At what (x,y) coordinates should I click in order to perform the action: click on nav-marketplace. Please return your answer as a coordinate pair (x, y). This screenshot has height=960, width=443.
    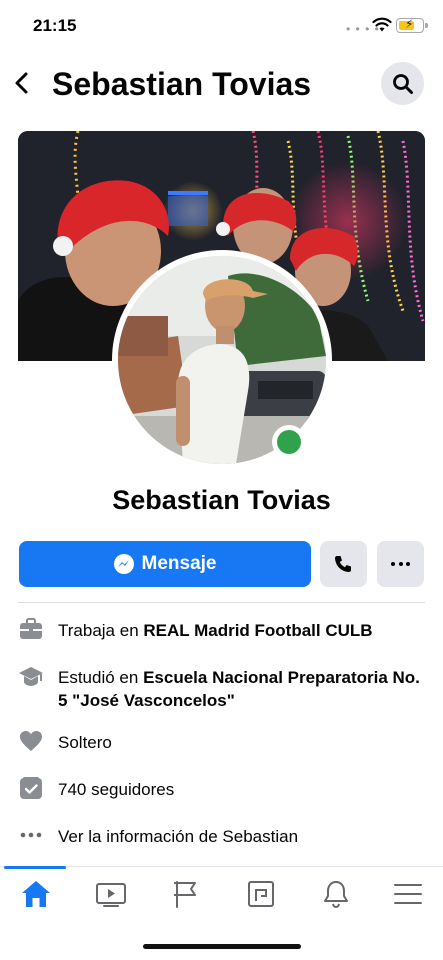
    Looking at the image, I should click on (260, 897).